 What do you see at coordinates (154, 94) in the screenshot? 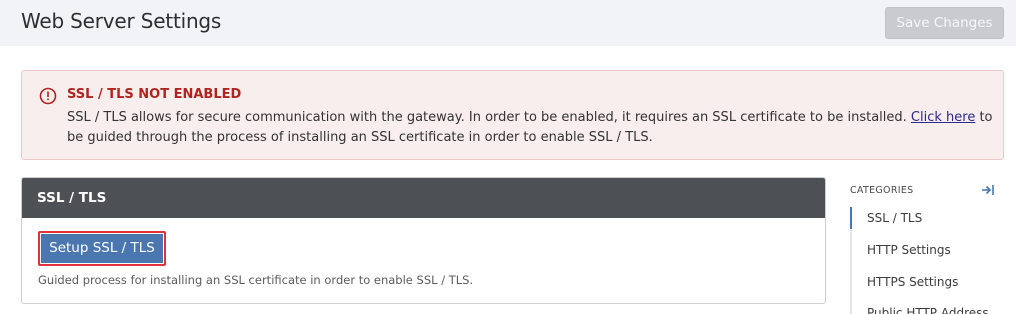
I see `alert-title: SSL / TLS NOT ENABLED` at bounding box center [154, 94].